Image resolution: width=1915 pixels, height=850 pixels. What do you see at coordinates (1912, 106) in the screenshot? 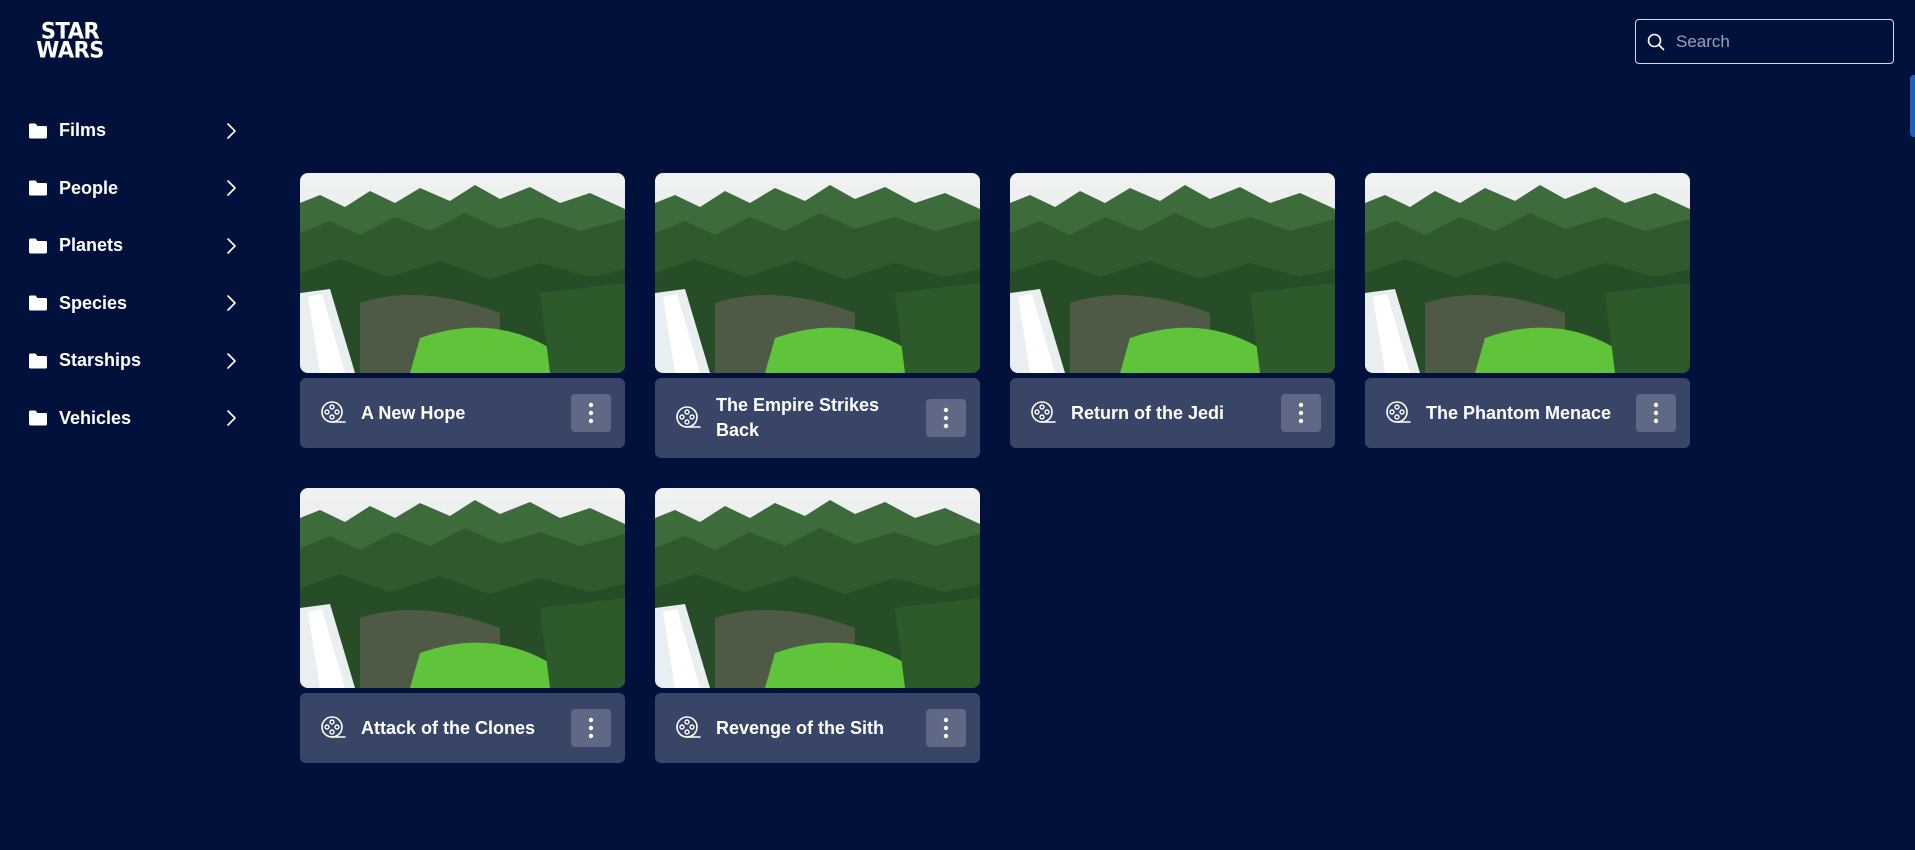
I see `scroll-indicator` at bounding box center [1912, 106].